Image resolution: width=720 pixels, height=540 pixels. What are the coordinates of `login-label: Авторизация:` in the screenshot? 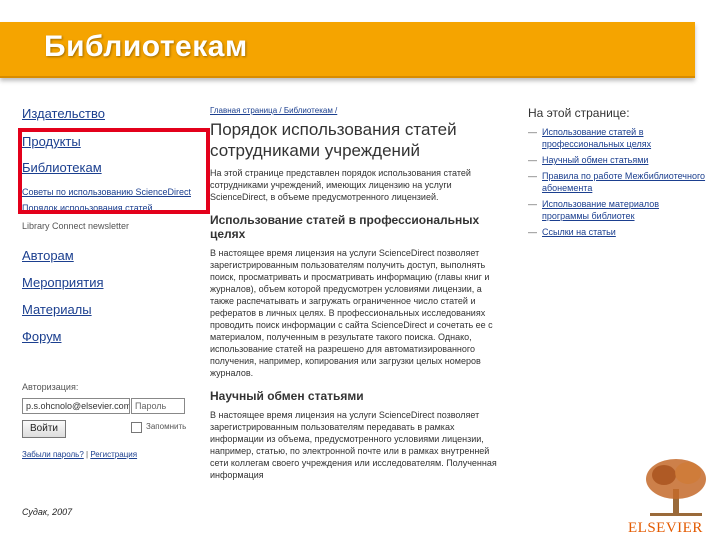 It's located at (50, 387).